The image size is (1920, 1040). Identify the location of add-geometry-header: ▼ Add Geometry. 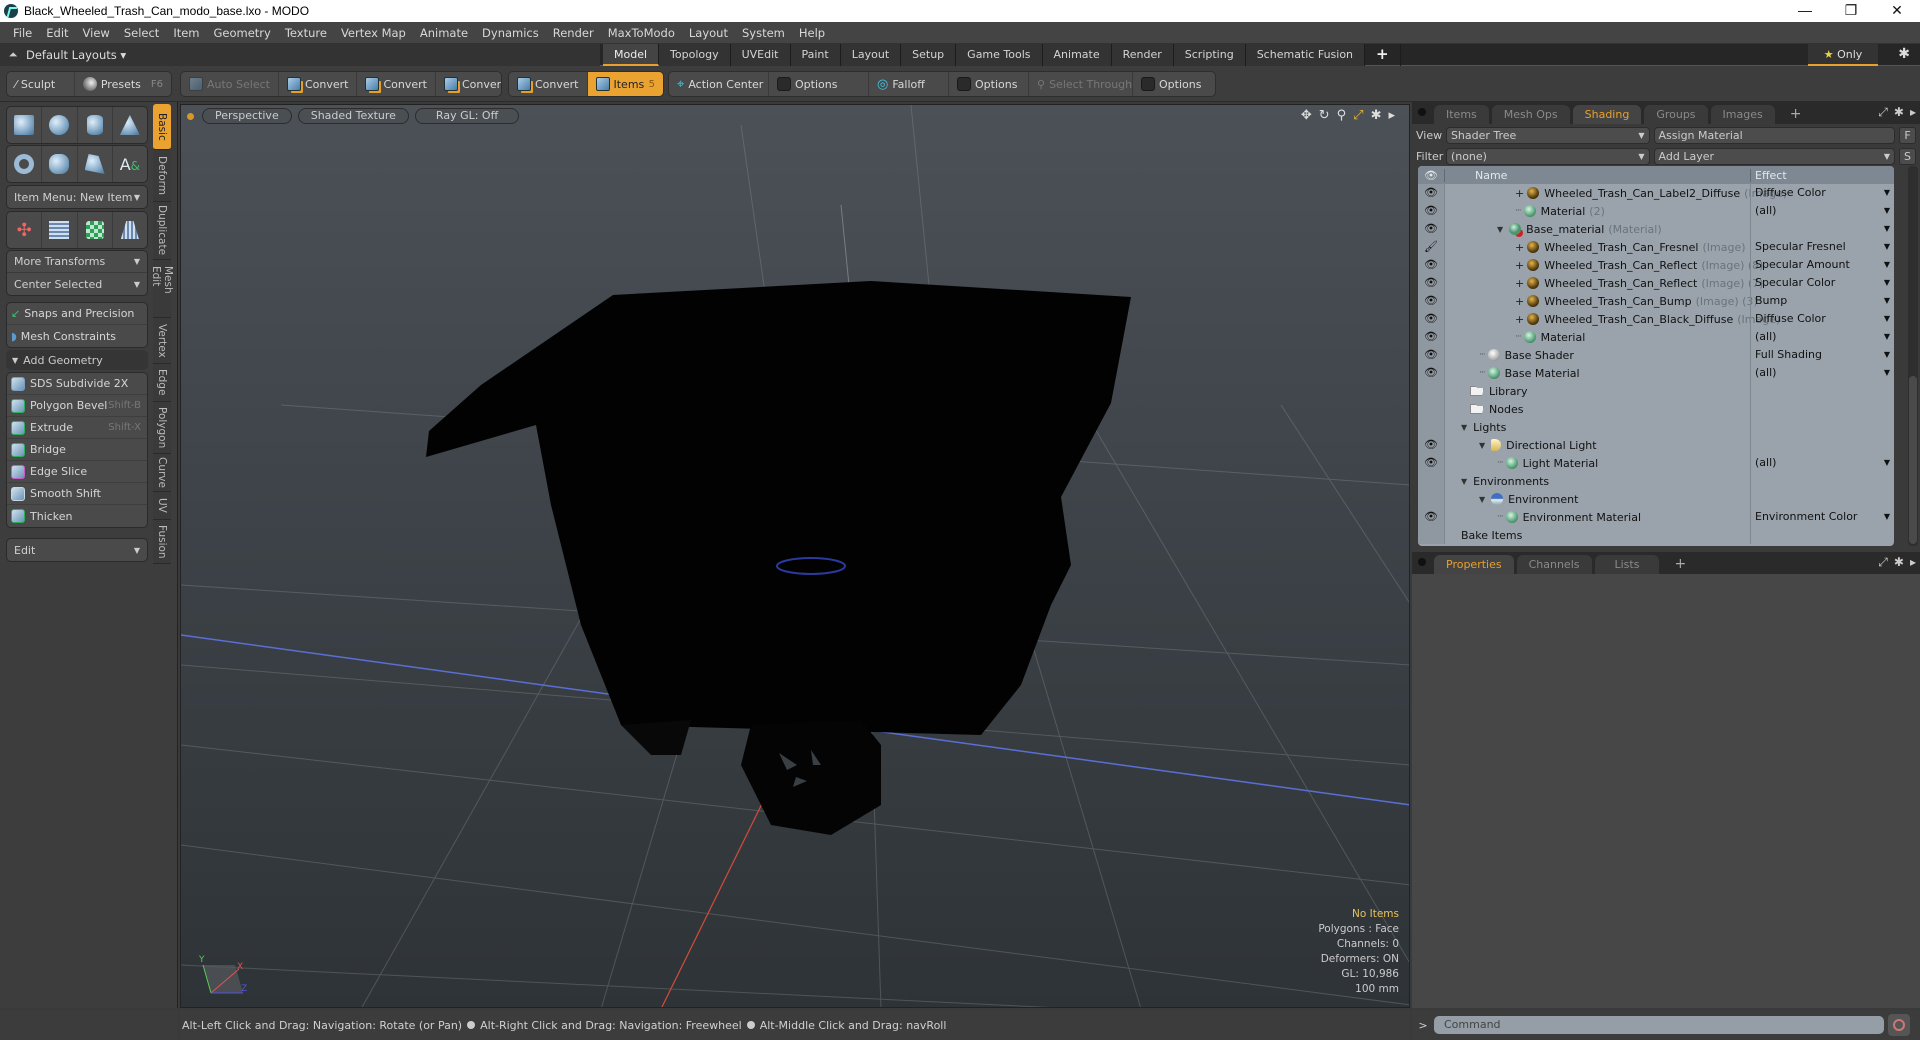
(77, 360).